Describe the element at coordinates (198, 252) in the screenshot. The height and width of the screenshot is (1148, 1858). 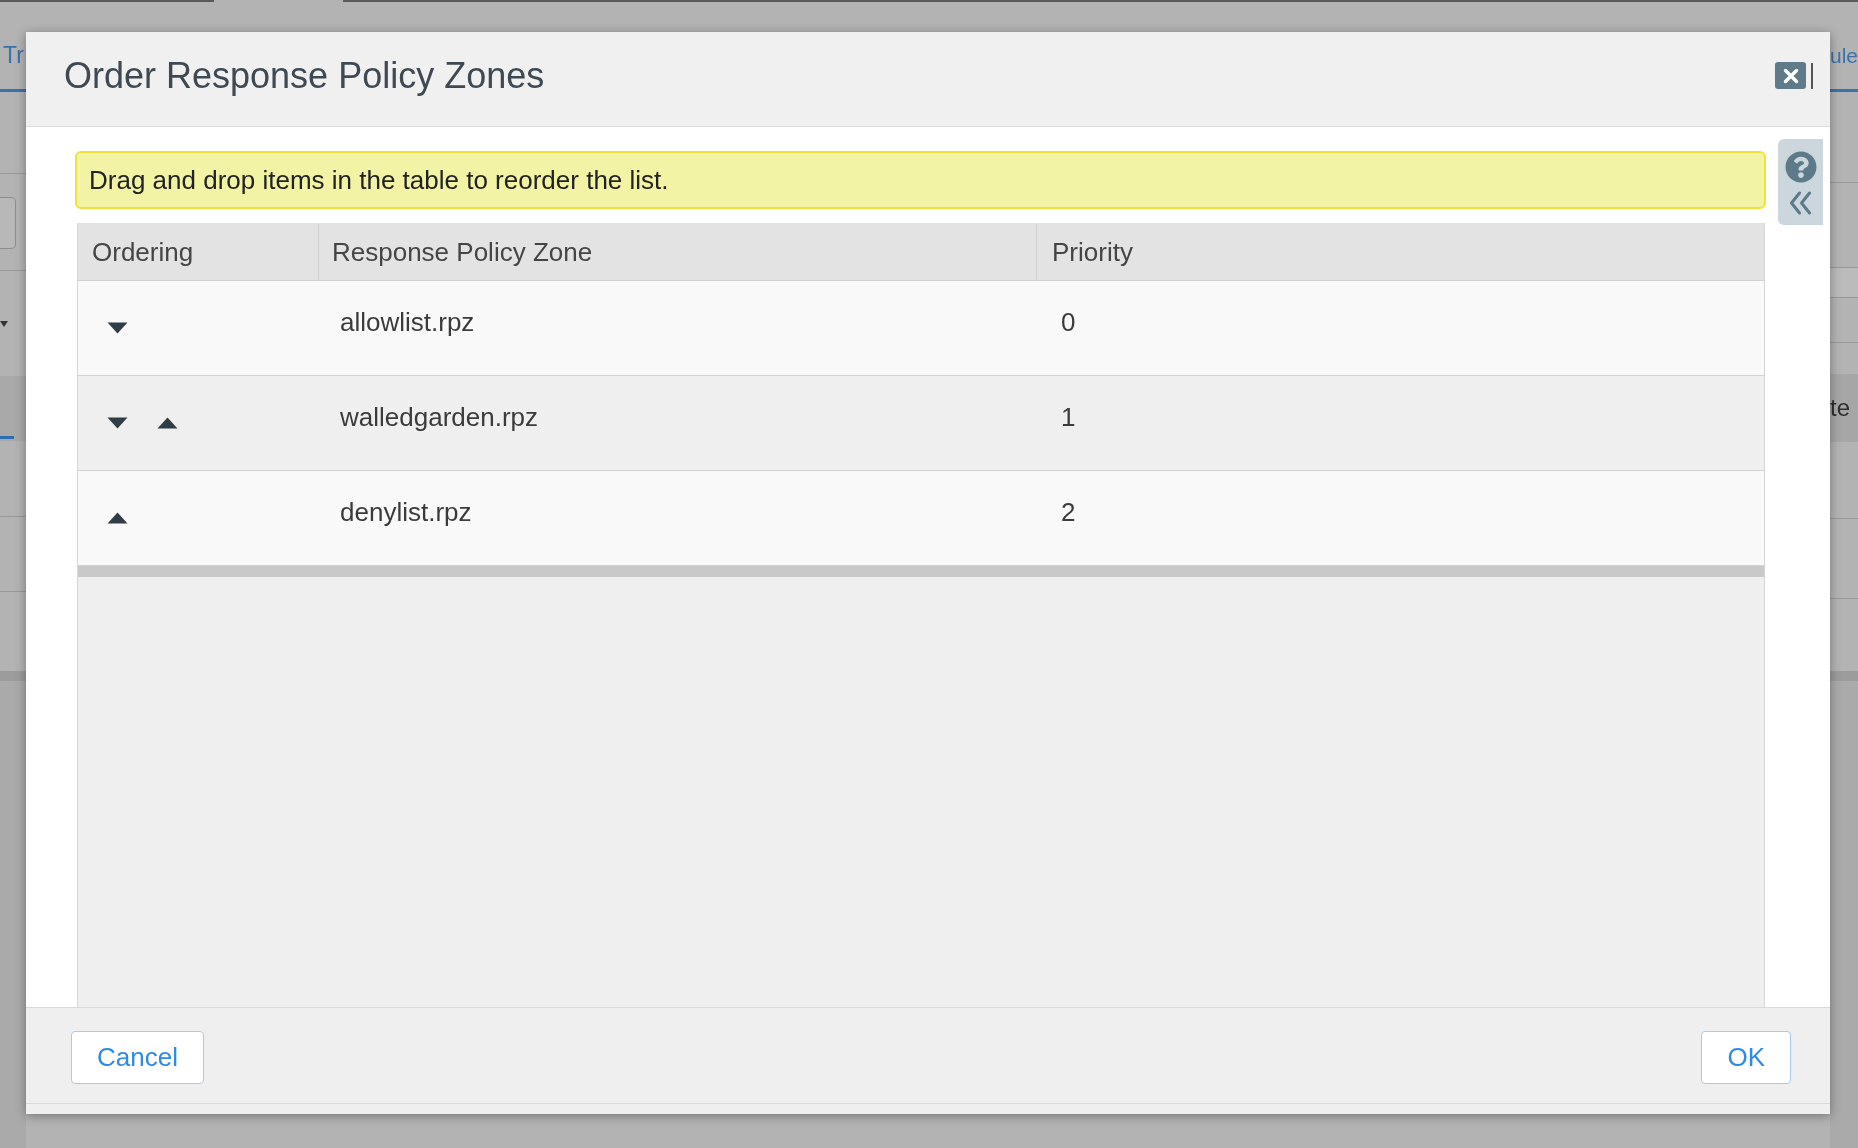
I see `column-header: Ordering` at that location.